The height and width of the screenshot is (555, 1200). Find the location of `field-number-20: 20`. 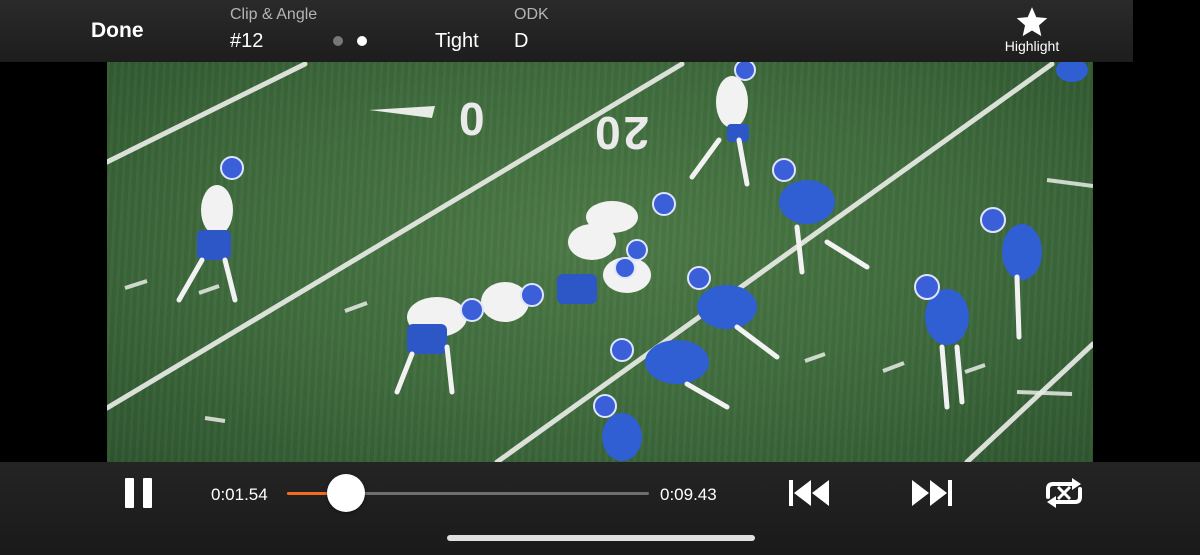

field-number-20: 20 is located at coordinates (621, 133).